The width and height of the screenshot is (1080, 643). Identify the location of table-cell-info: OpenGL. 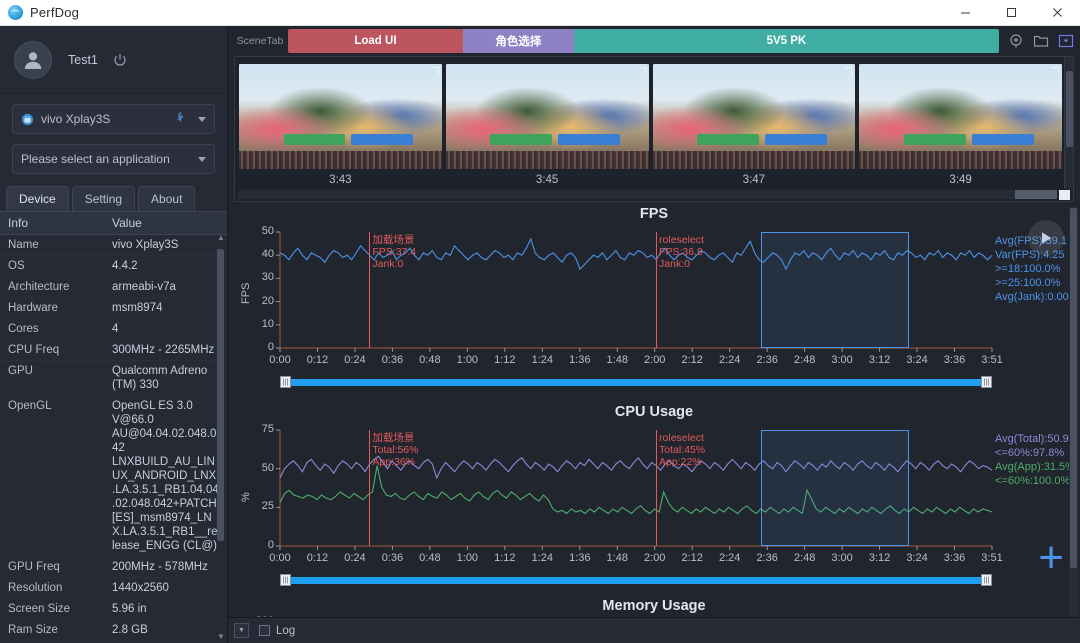
(30, 406).